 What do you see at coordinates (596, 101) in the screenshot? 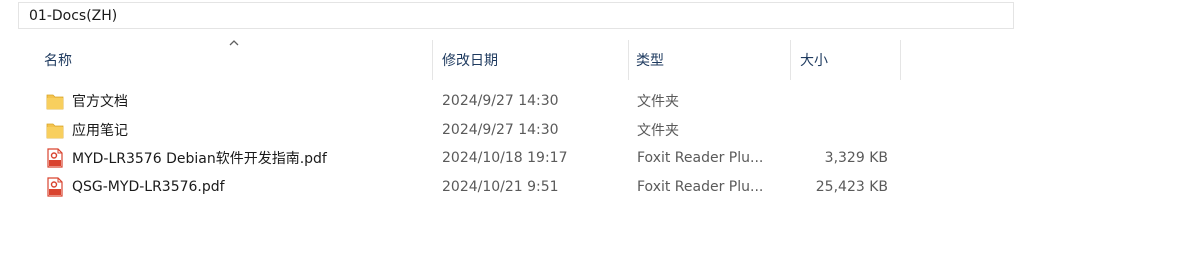
I see `file-row: 官方文档 2024/9/27 14:30 文件夹` at bounding box center [596, 101].